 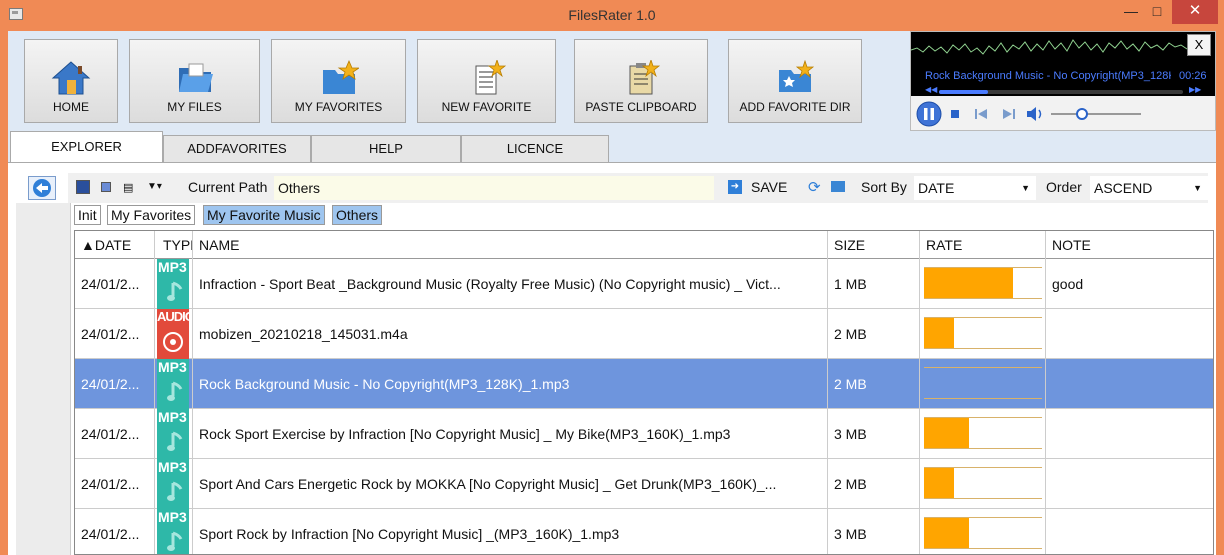 I want to click on pause-button, so click(x=929, y=114).